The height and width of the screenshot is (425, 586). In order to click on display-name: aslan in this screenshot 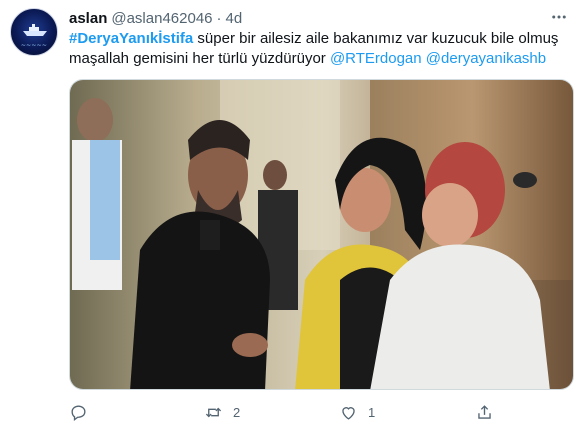, I will do `click(88, 18)`.